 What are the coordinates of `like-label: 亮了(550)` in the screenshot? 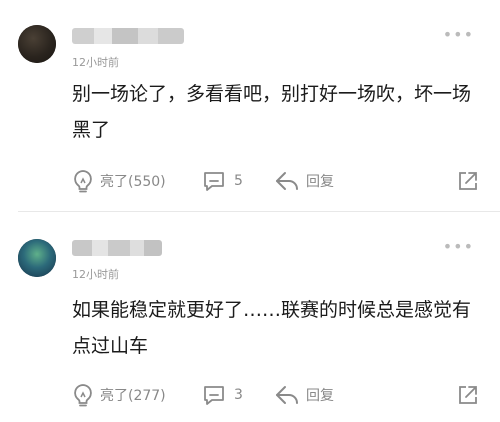 It's located at (133, 182).